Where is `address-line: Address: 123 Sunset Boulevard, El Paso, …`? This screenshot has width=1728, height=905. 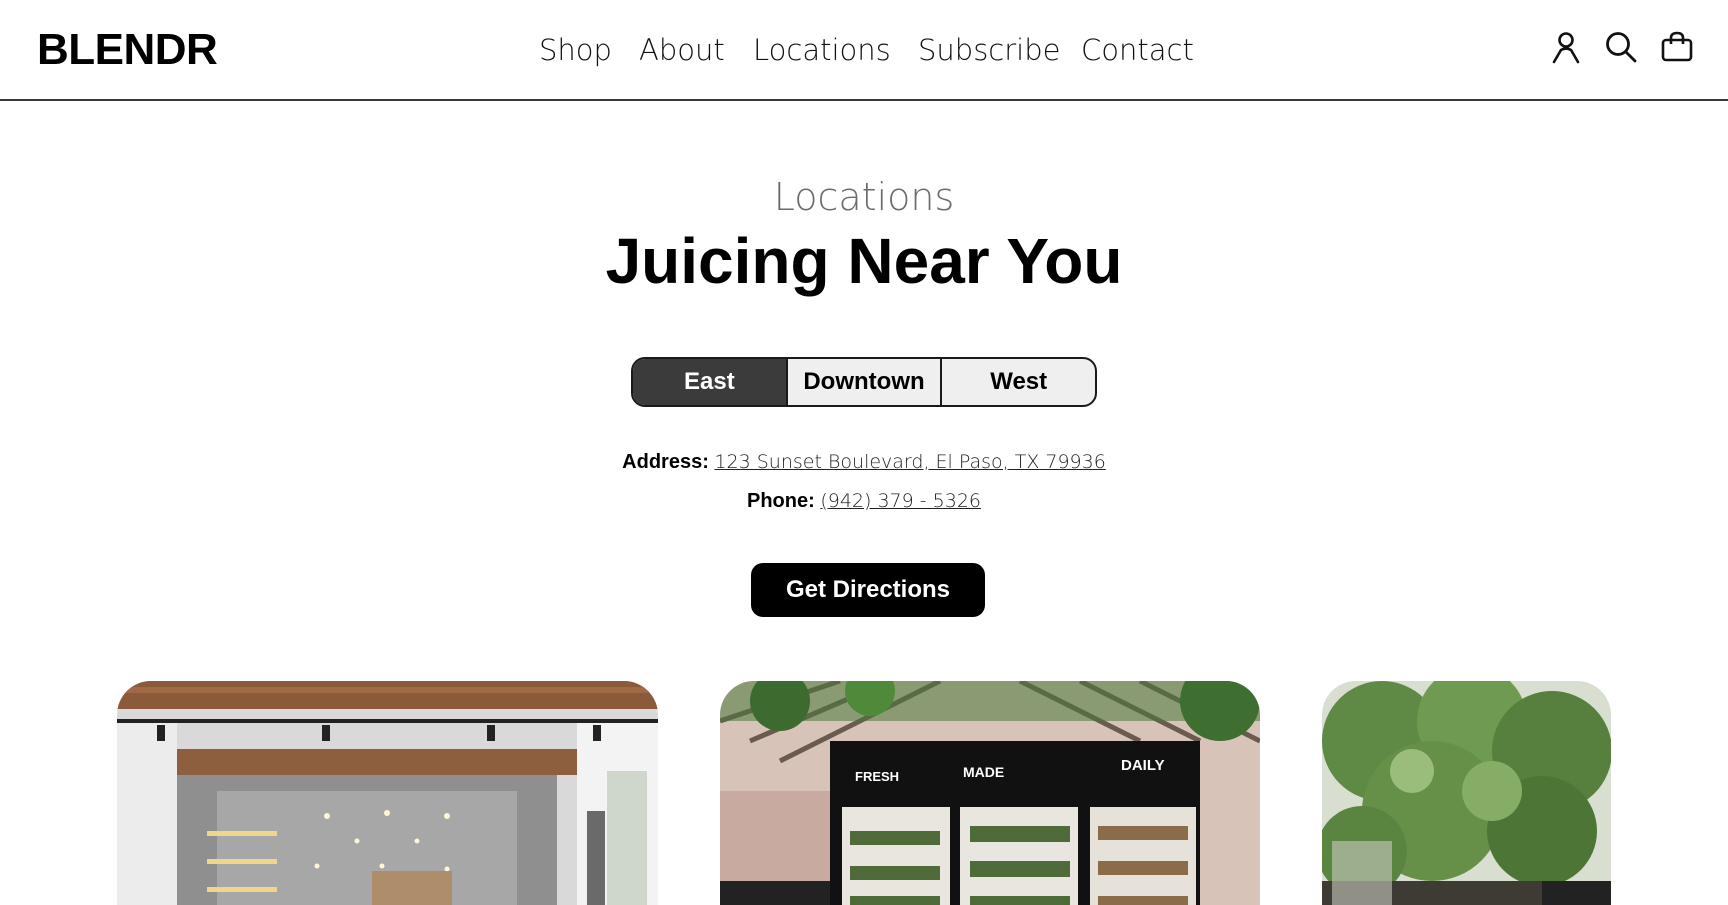
address-line: Address: 123 Sunset Boulevard, El Paso, … is located at coordinates (864, 462).